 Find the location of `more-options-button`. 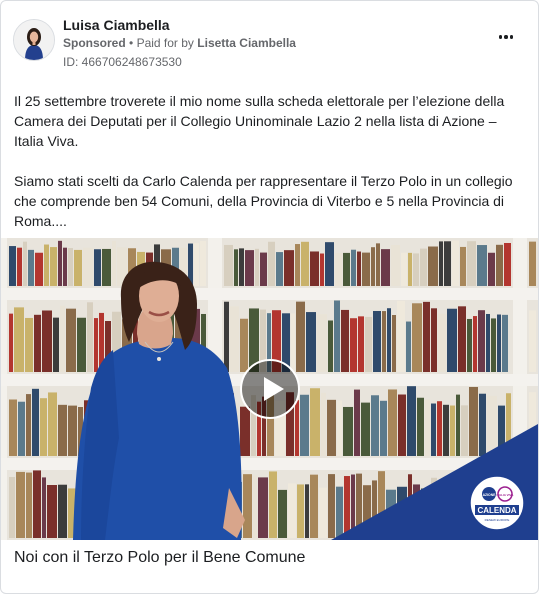

more-options-button is located at coordinates (506, 37).